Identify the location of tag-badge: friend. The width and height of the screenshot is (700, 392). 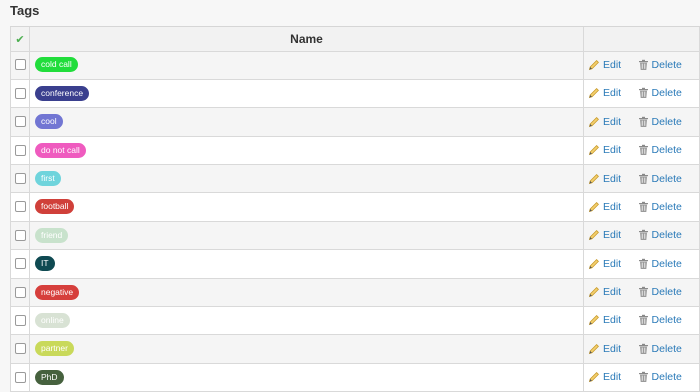
(52, 235).